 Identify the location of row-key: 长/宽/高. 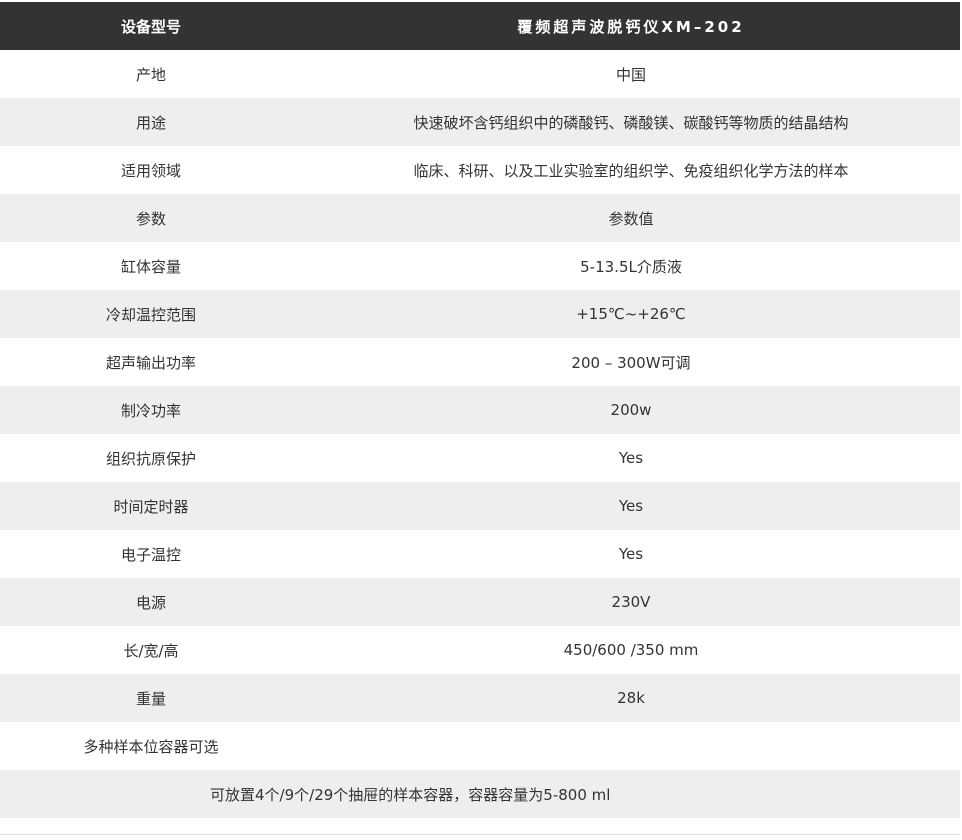
(151, 650).